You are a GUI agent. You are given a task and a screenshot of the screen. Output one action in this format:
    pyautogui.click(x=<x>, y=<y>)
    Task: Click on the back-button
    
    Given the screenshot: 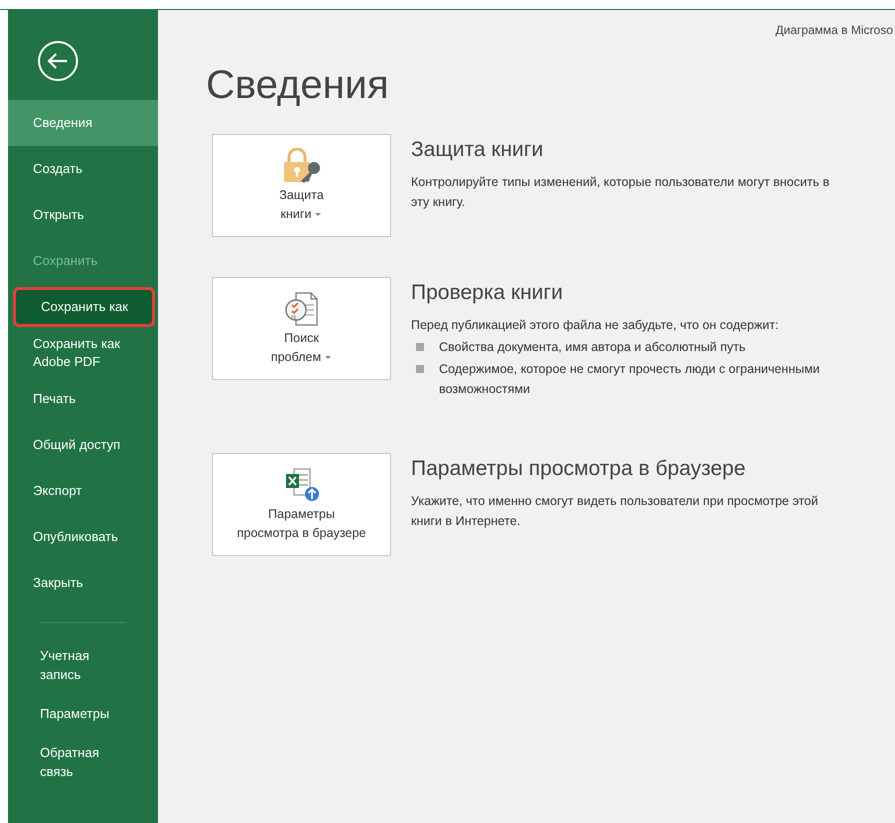 What is the action you would take?
    pyautogui.click(x=58, y=61)
    